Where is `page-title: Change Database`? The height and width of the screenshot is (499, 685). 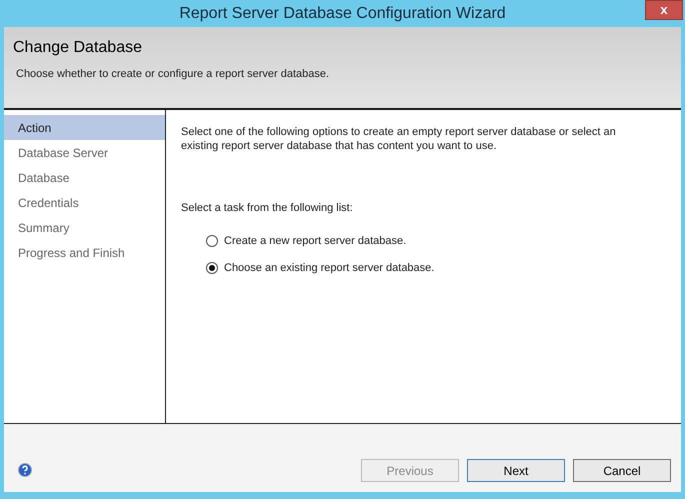 page-title: Change Database is located at coordinates (78, 48).